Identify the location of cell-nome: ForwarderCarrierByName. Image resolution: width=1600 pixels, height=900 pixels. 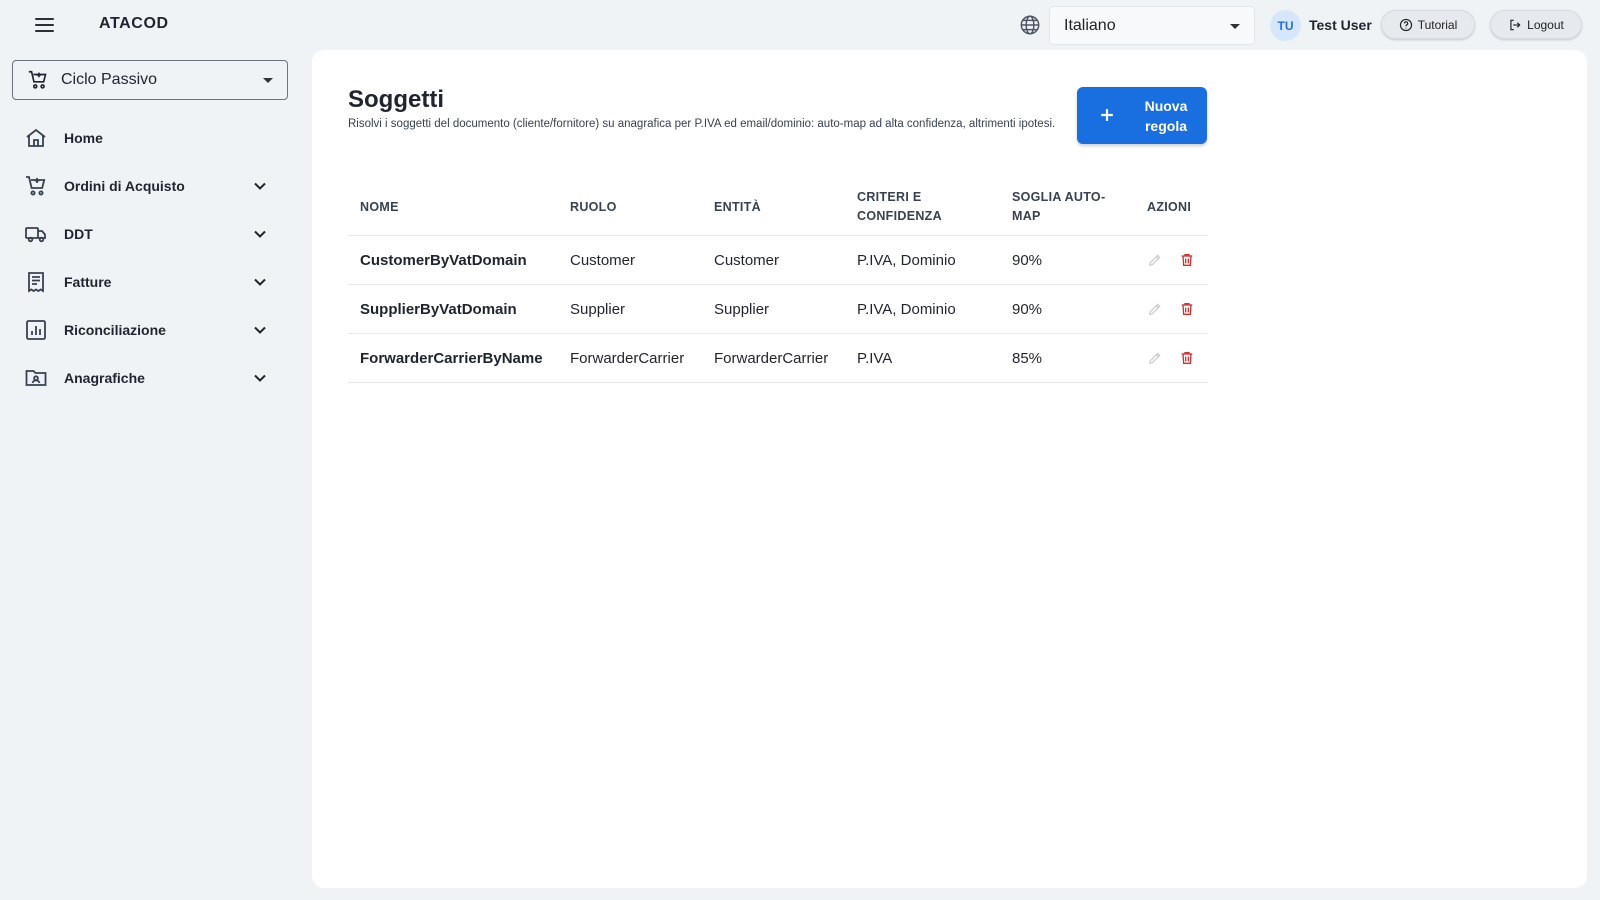
(451, 358).